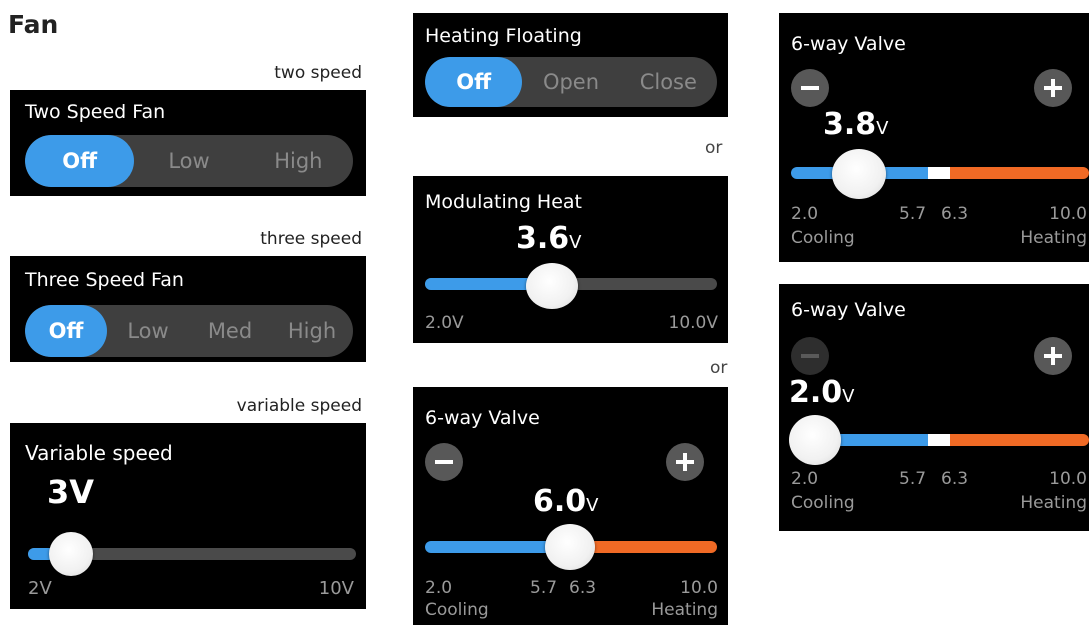 The width and height of the screenshot is (1089, 631). Describe the element at coordinates (503, 36) in the screenshot. I see `panel-title: Heating Floating` at that location.